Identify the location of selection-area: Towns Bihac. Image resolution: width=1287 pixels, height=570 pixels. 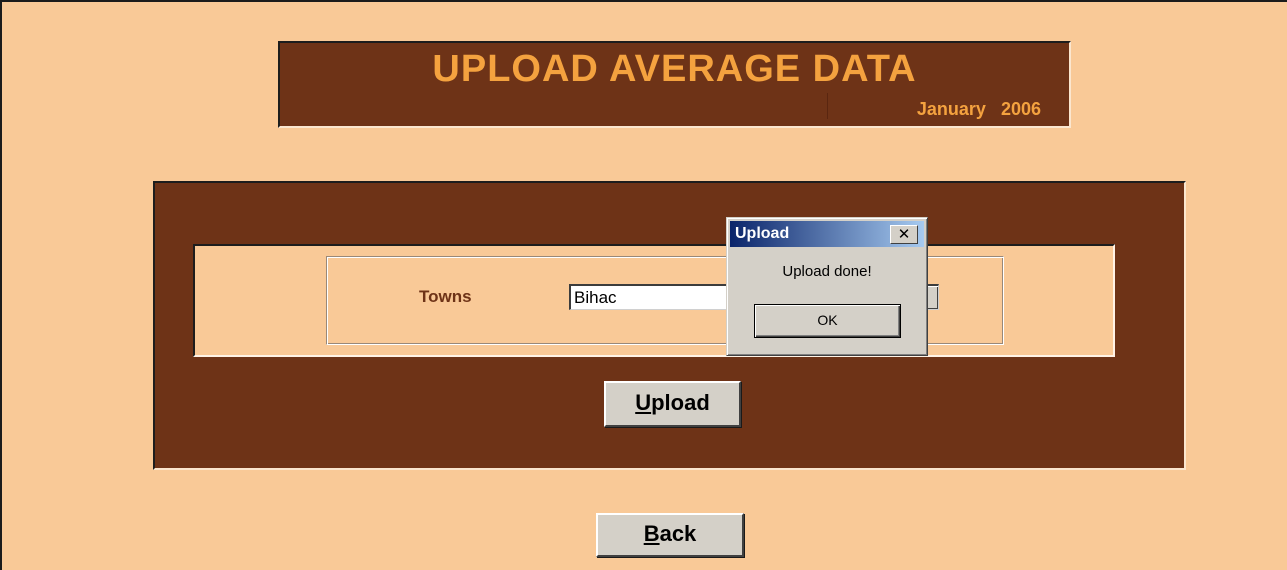
(654, 300).